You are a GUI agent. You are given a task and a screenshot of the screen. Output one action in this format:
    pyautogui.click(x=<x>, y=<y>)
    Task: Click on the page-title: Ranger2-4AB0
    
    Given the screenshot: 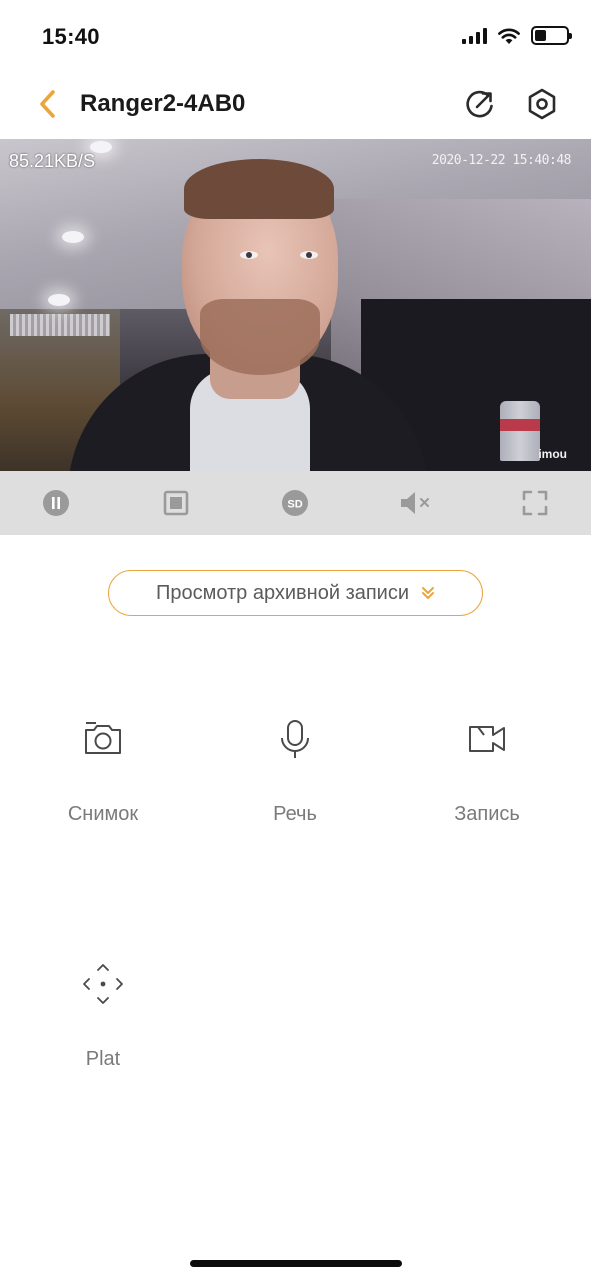 What is the action you would take?
    pyautogui.click(x=163, y=103)
    